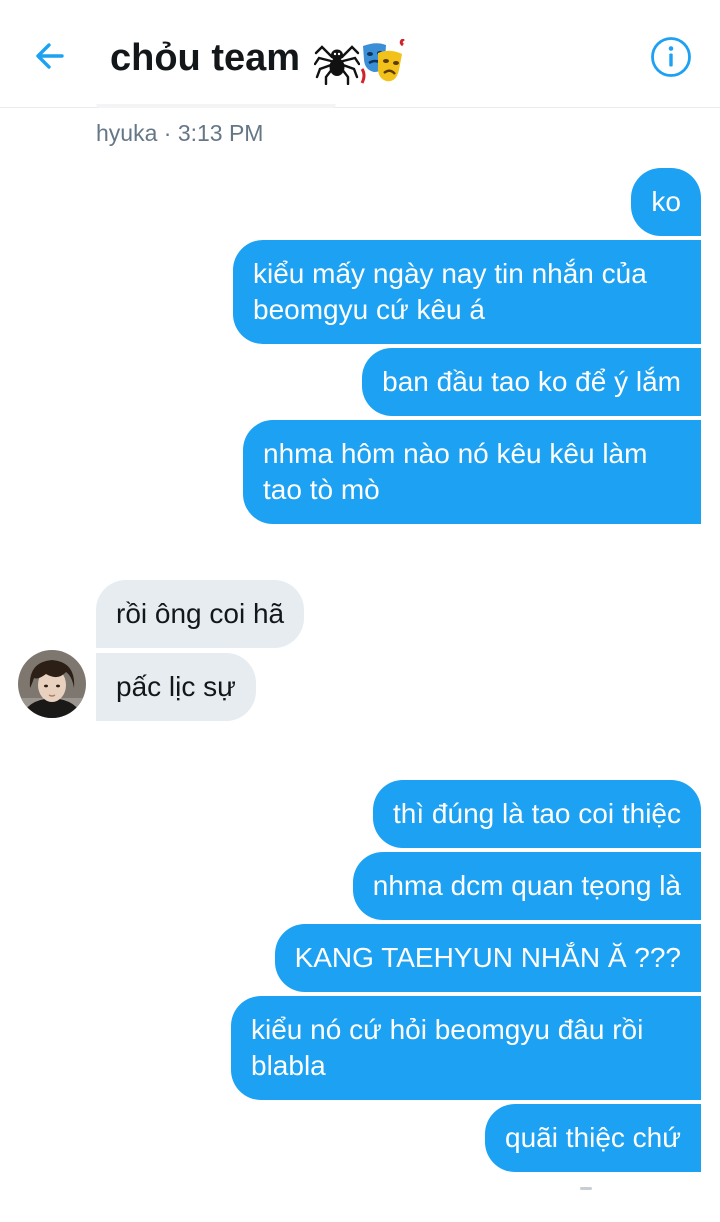  I want to click on message-text-line: kiểu nó cứ hỏi beomgyu đâu rồi, so click(447, 1029).